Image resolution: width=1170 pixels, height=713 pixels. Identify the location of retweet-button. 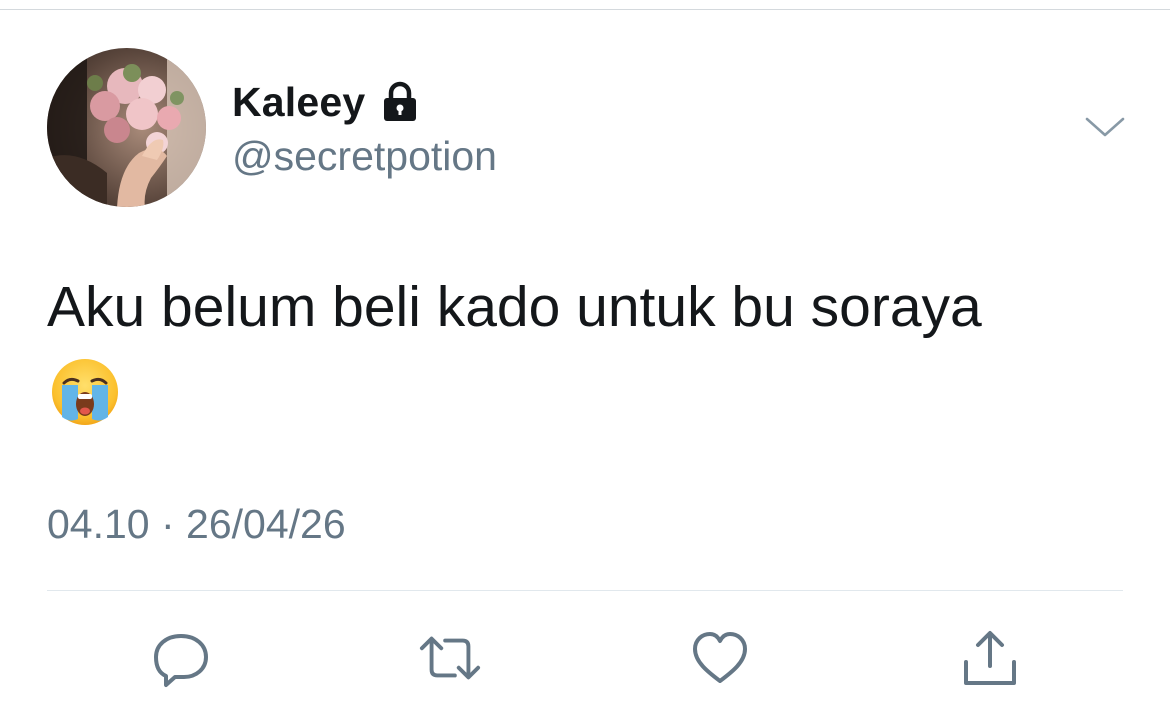
(450, 658).